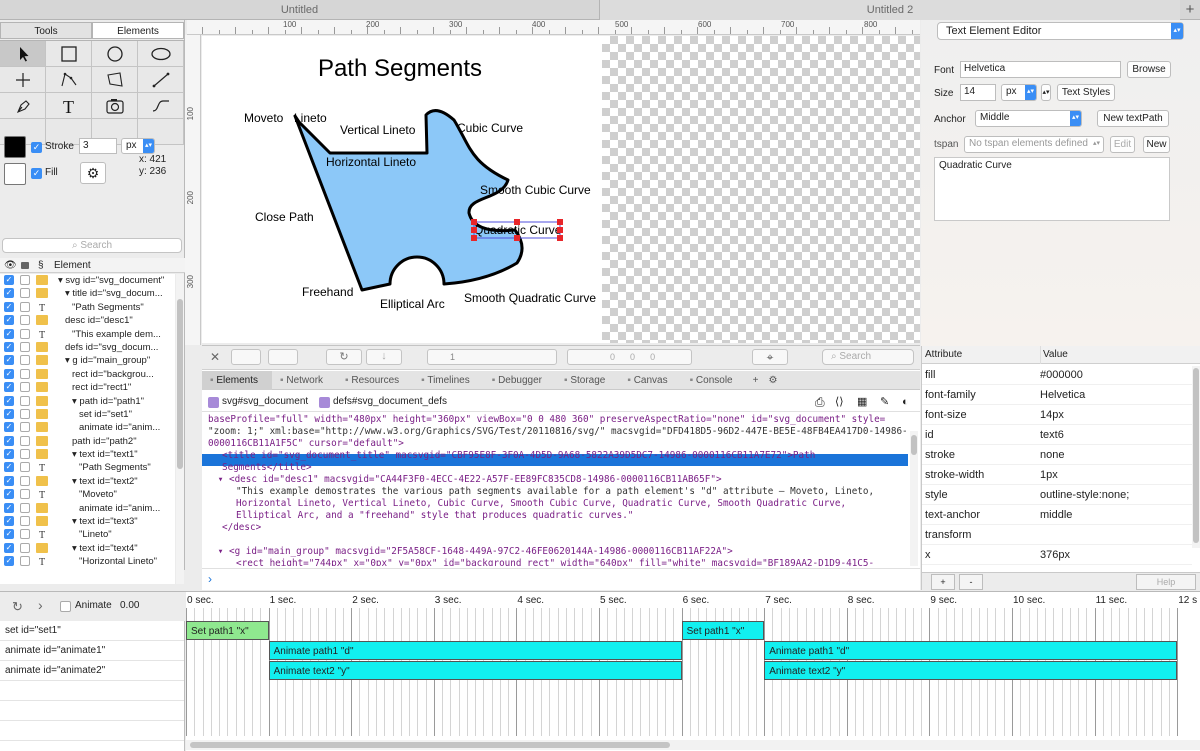 The width and height of the screenshot is (1200, 751). What do you see at coordinates (138, 30) in the screenshot?
I see `tab-elements: Elements` at bounding box center [138, 30].